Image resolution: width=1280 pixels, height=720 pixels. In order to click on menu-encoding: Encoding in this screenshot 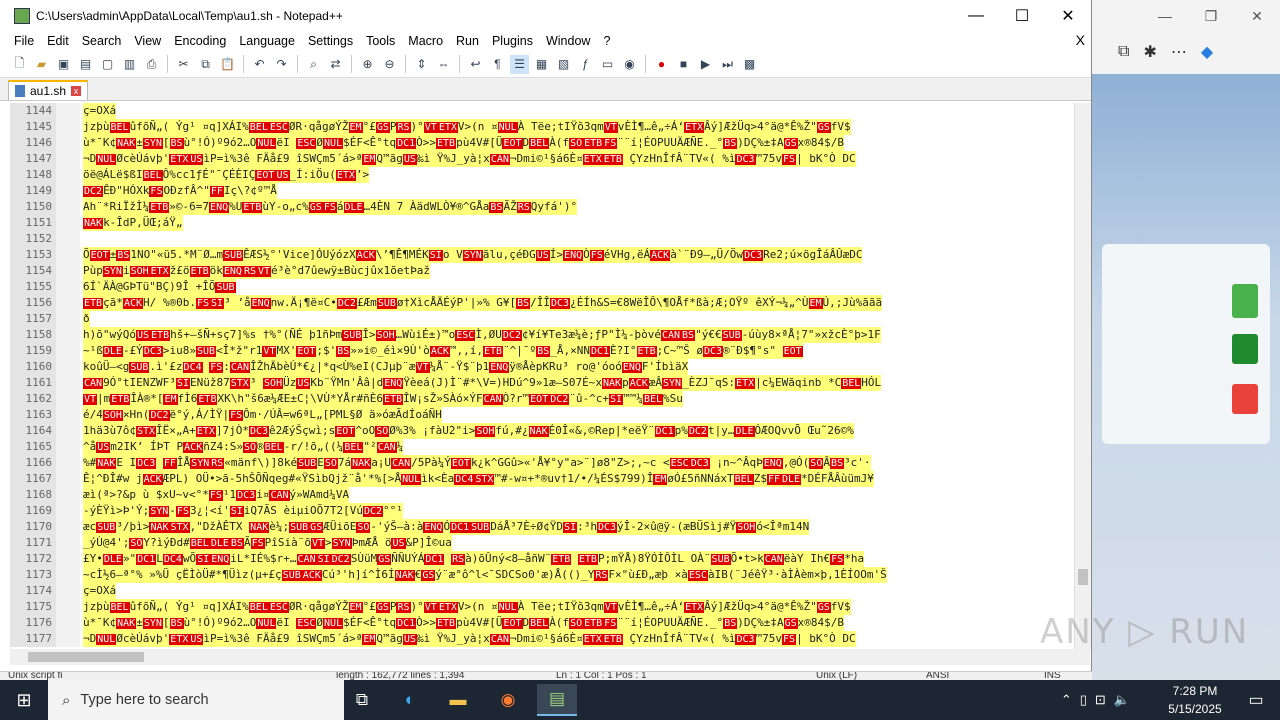, I will do `click(200, 41)`.